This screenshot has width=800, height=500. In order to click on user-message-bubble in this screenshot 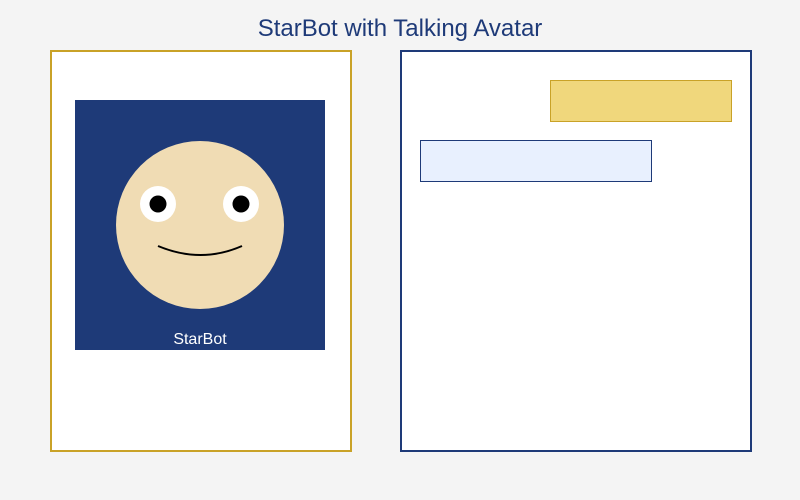, I will do `click(641, 101)`.